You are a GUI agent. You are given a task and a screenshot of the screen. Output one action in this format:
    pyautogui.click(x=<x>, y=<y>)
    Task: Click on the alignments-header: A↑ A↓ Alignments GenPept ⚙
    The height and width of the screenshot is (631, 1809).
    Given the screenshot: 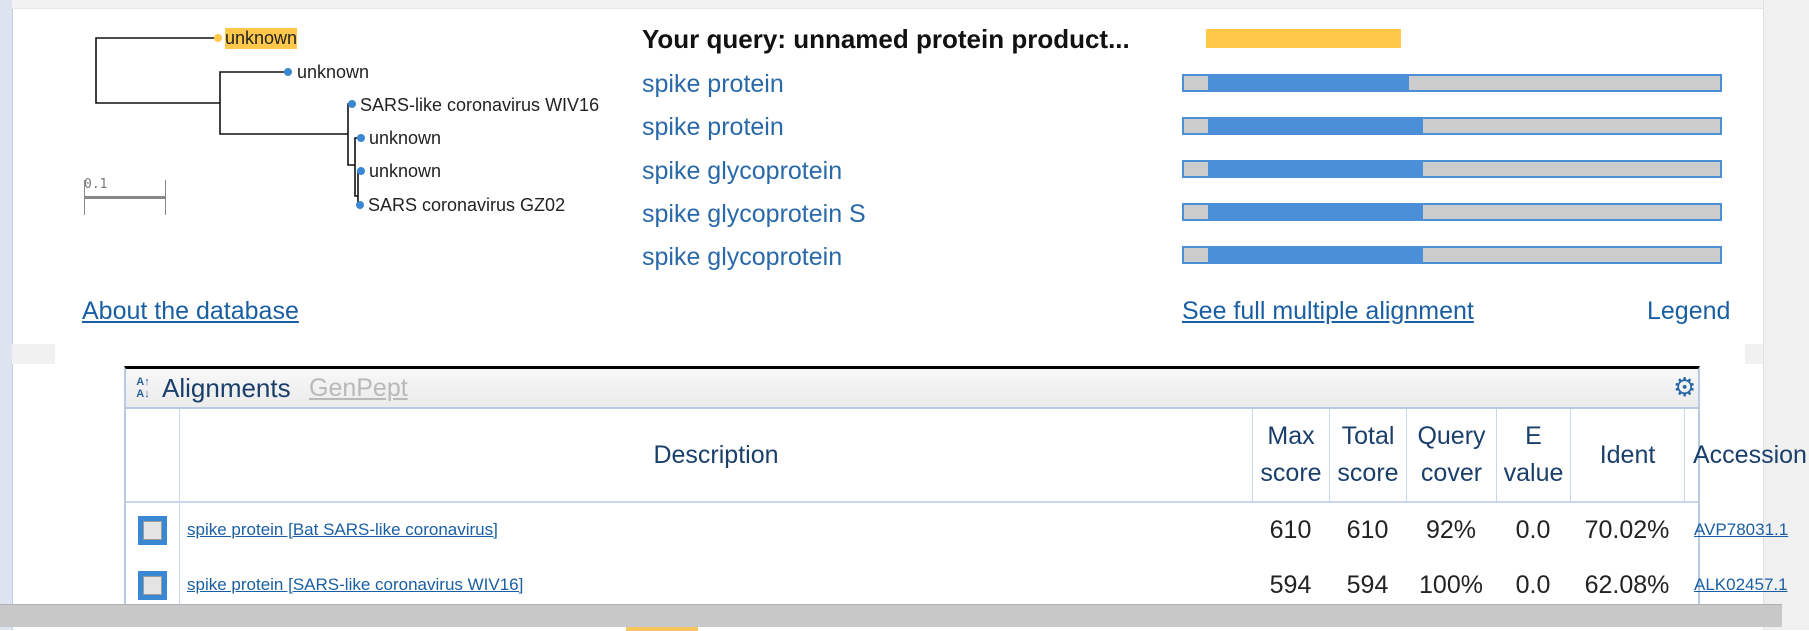 What is the action you would take?
    pyautogui.click(x=912, y=389)
    